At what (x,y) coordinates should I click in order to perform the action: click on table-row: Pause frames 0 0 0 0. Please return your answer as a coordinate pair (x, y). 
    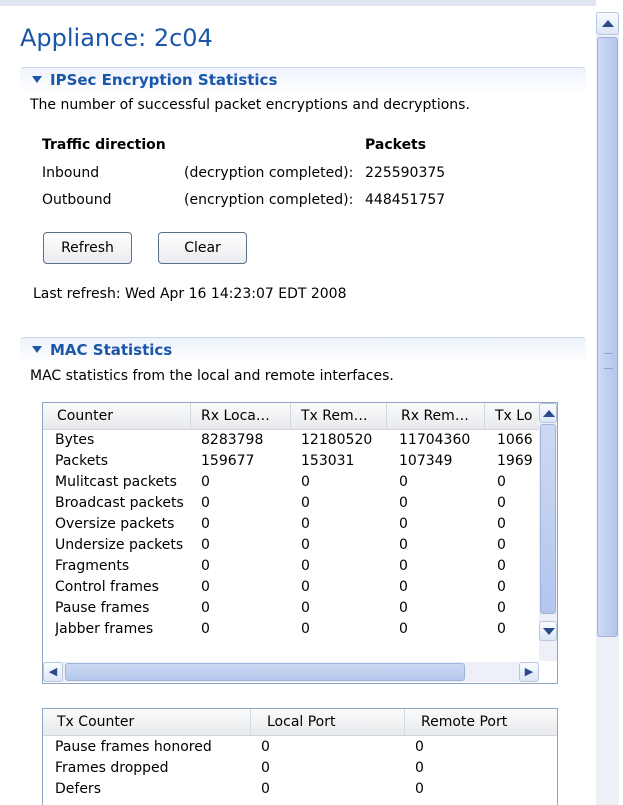
    Looking at the image, I should click on (291, 608).